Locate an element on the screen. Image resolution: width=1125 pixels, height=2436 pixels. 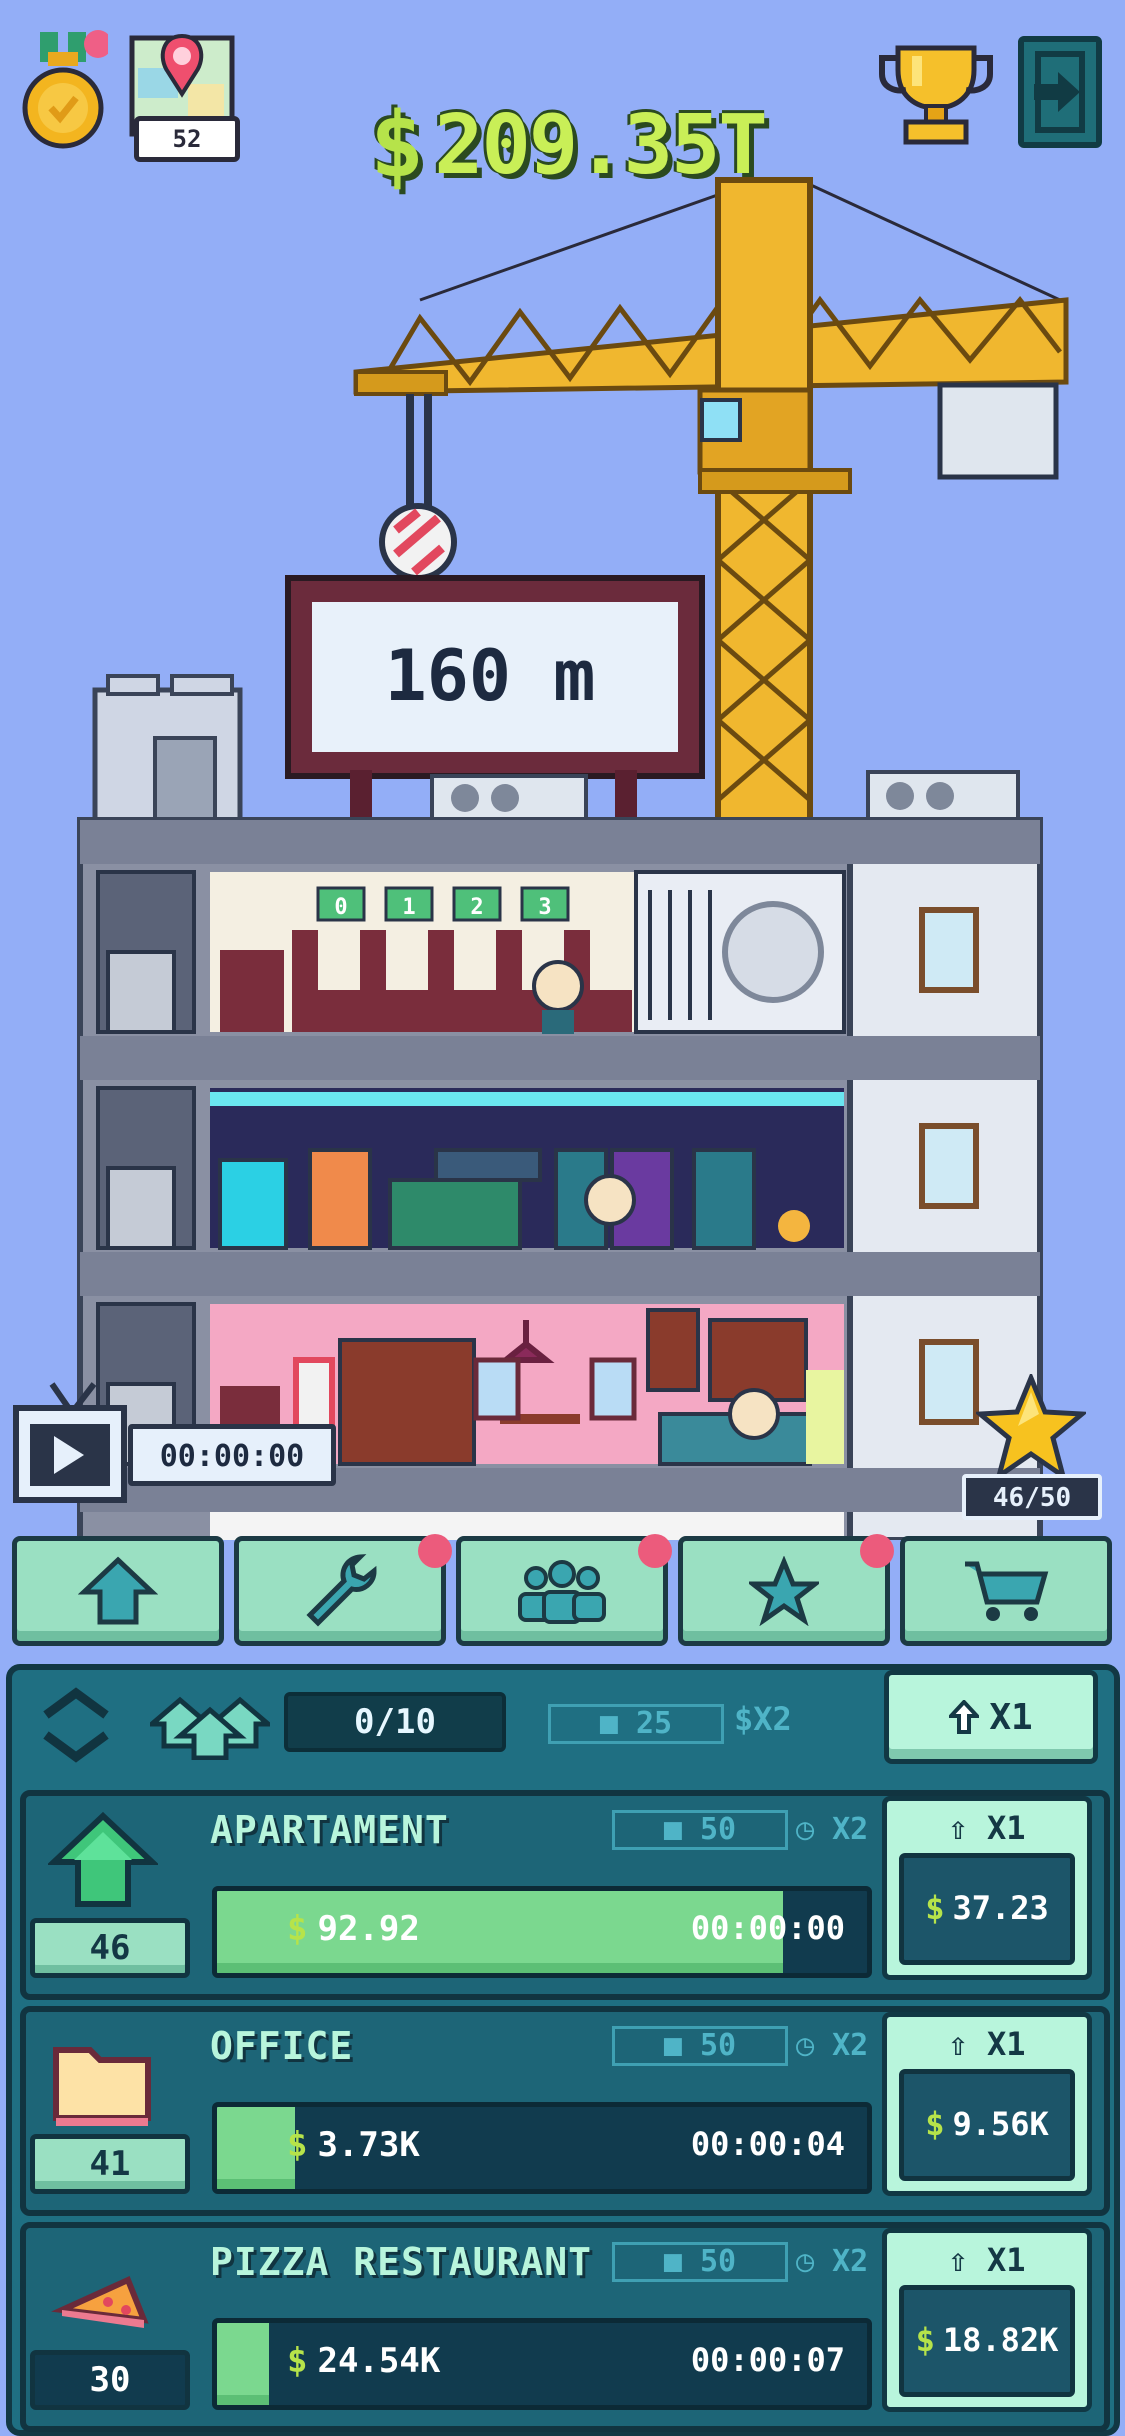
buy-price: $37.23 is located at coordinates (987, 1909).